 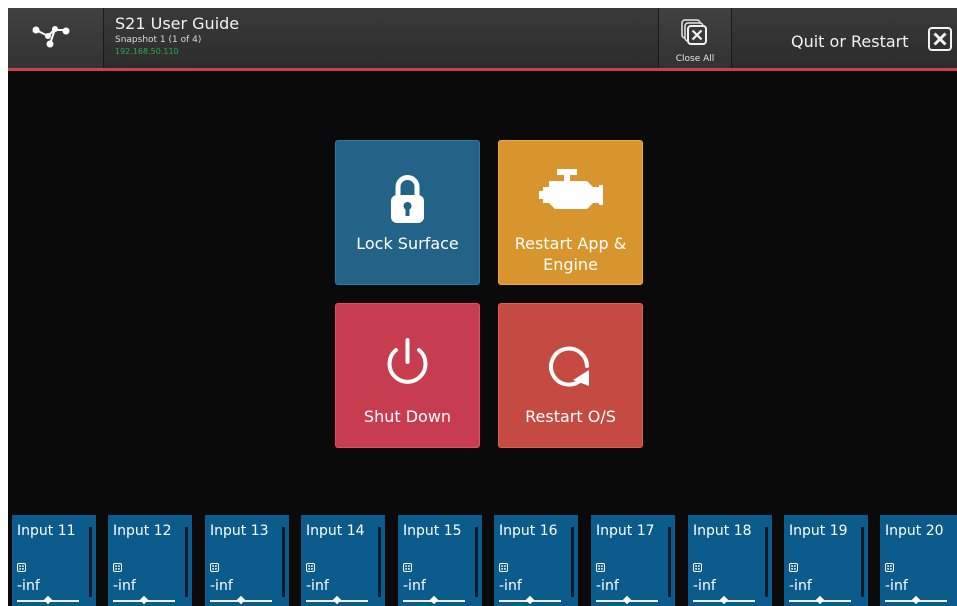 What do you see at coordinates (239, 531) in the screenshot?
I see `channel-name: Input 13` at bounding box center [239, 531].